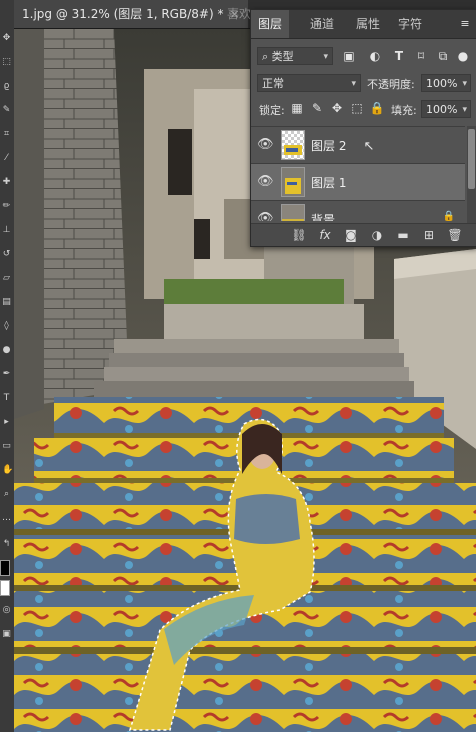 The image size is (476, 732). What do you see at coordinates (6, 230) in the screenshot?
I see `stamp-tool-icon: ⊥` at bounding box center [6, 230].